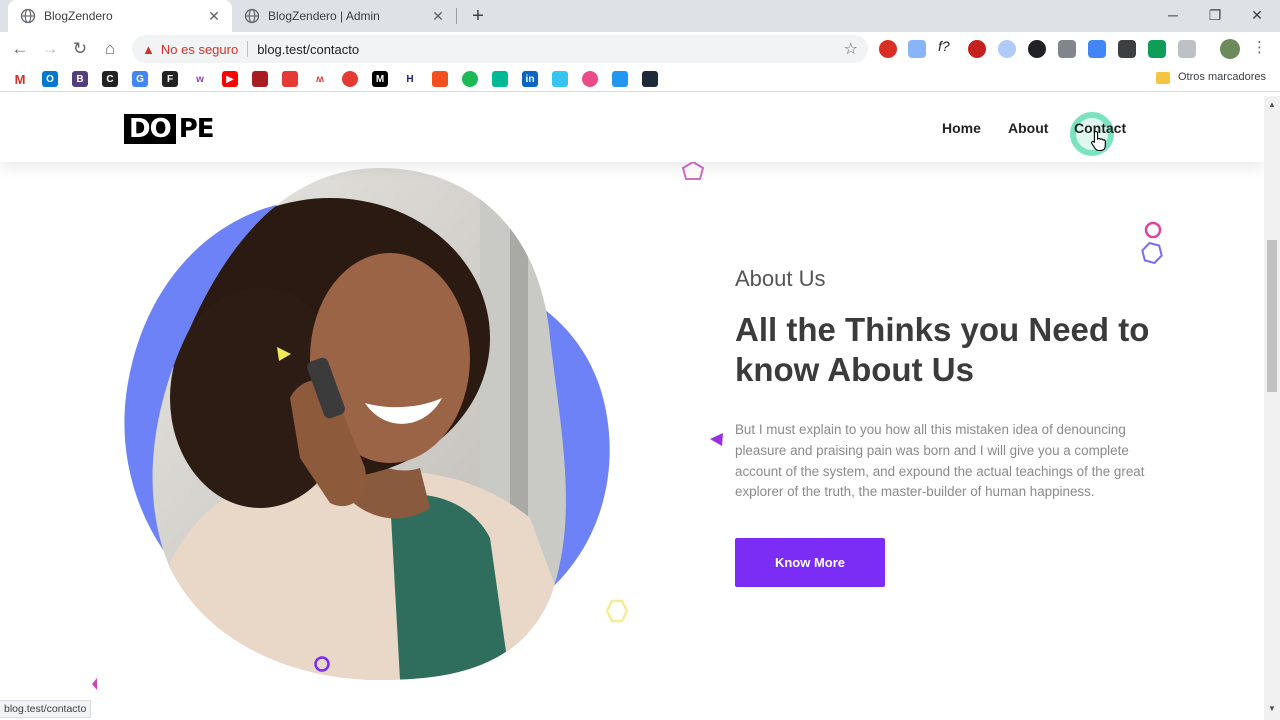 The image size is (1280, 720). I want to click on hand-cursor-icon, so click(1098, 141).